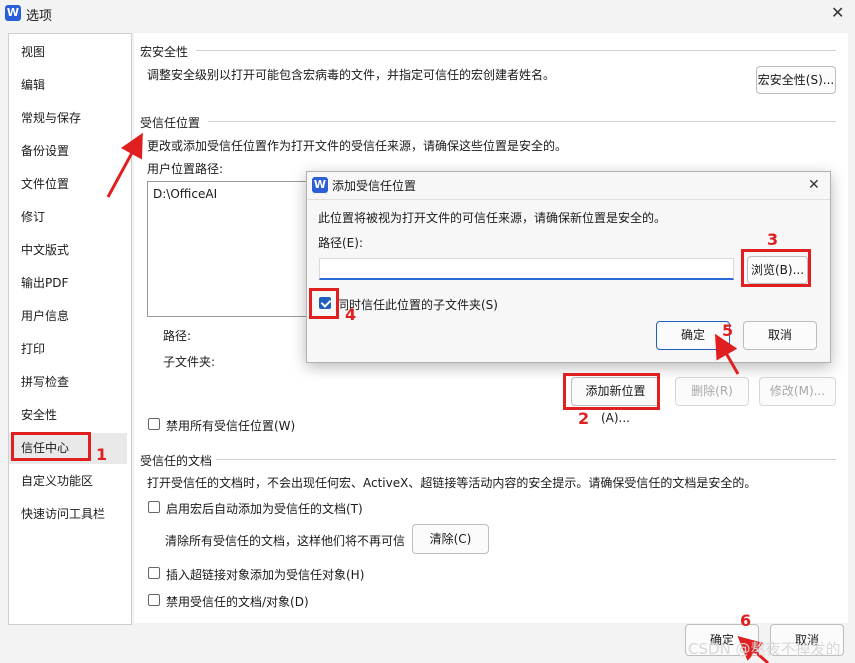 Image resolution: width=855 pixels, height=663 pixels. Describe the element at coordinates (764, 649) in the screenshot. I see `watermark: CSDN @熬夜不掉发的` at that location.